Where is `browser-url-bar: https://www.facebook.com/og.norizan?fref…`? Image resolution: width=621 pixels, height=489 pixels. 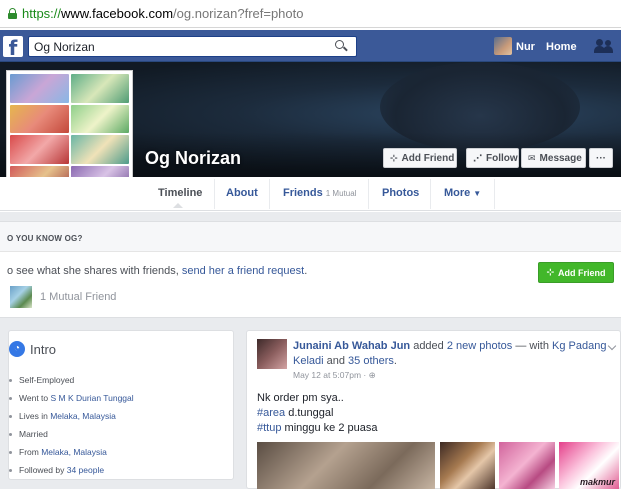
browser-url-bar: https://www.facebook.com/og.norizan?fref… is located at coordinates (310, 14).